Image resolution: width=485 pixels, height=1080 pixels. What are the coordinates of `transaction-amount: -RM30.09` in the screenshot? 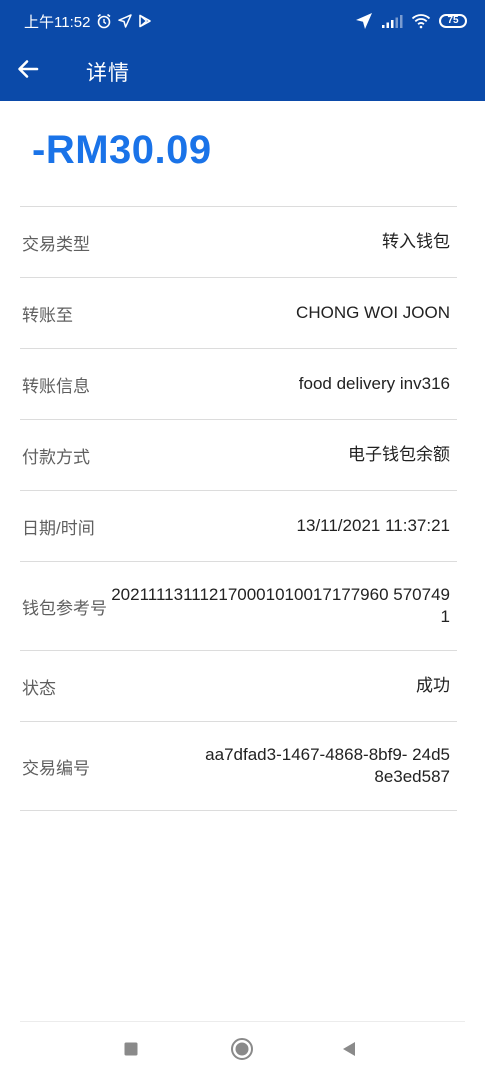 It's located at (122, 150).